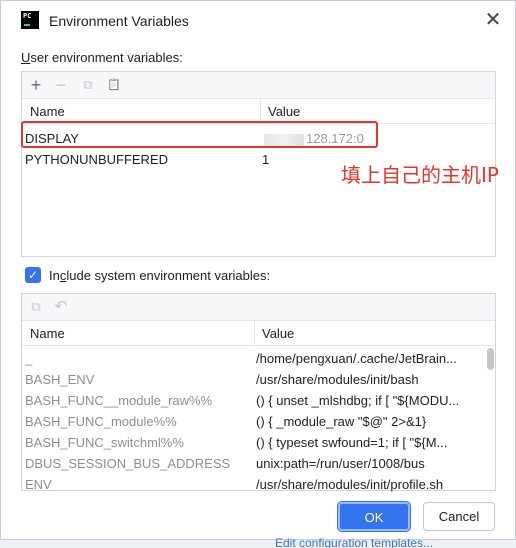  I want to click on env-name: BASH_FUNC_module%%, so click(101, 421).